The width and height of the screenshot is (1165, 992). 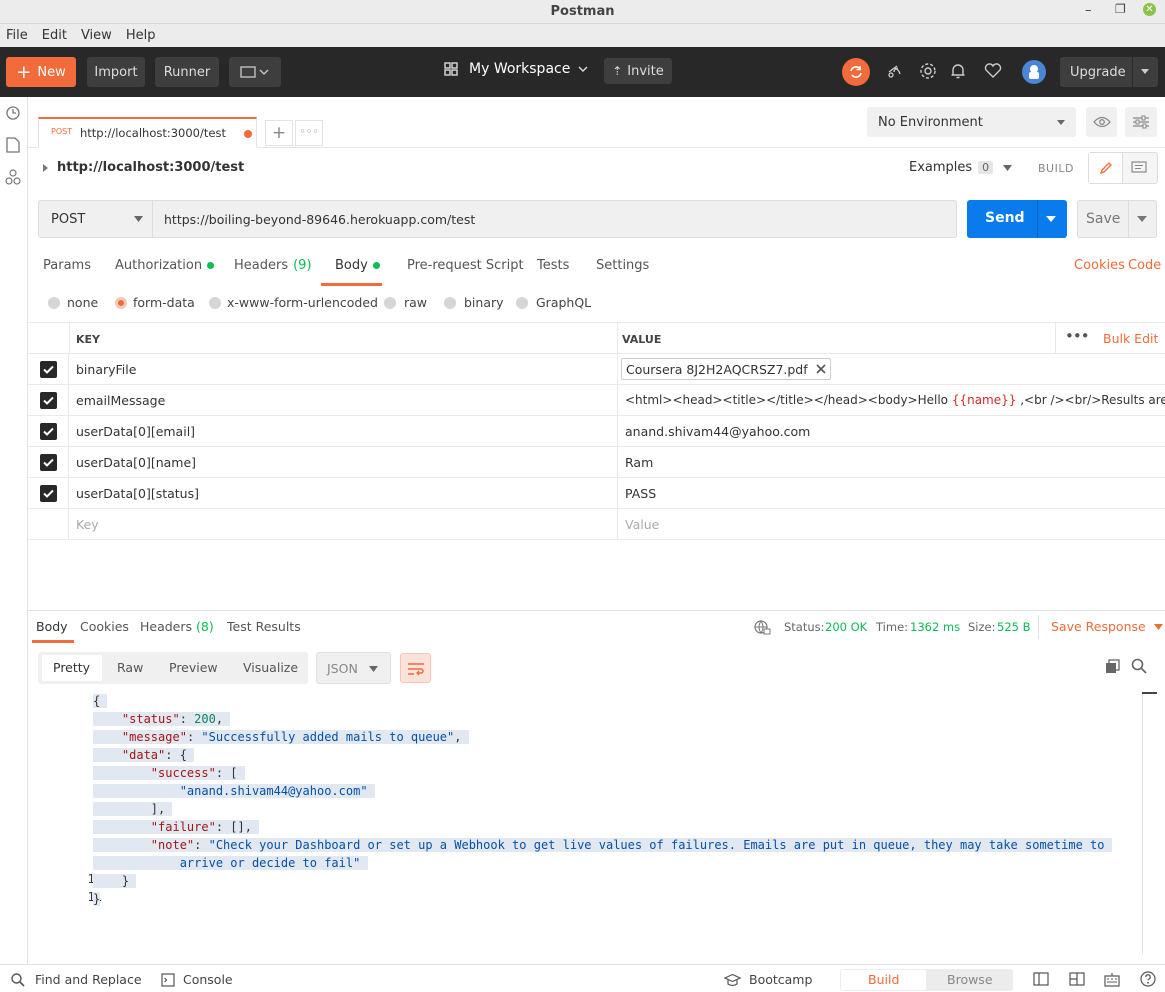 I want to click on runner-button: Runner, so click(x=187, y=72).